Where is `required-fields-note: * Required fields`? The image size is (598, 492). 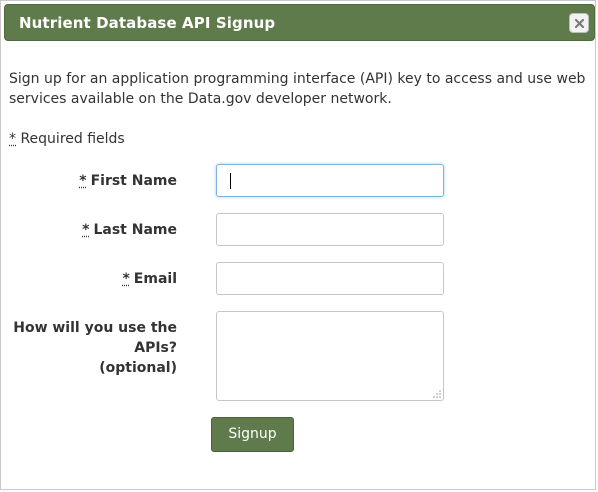
required-fields-note: * Required fields is located at coordinates (67, 139).